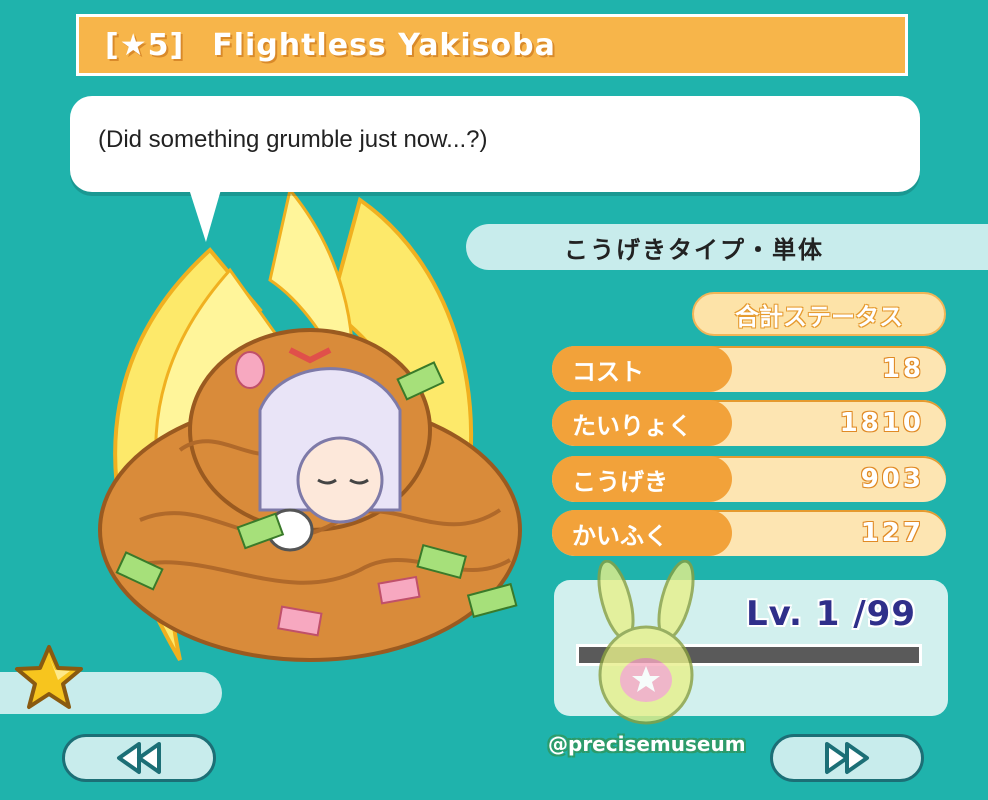  What do you see at coordinates (647, 744) in the screenshot?
I see `watermark-text: @precisemuseum` at bounding box center [647, 744].